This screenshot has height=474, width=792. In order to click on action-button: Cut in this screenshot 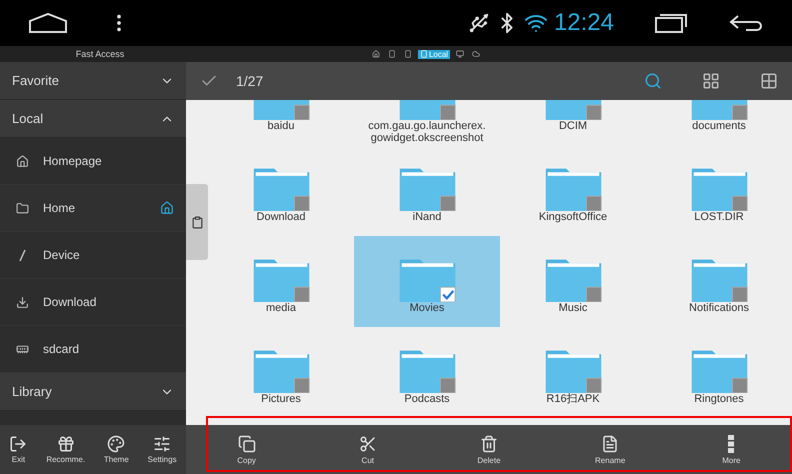, I will do `click(367, 449)`.